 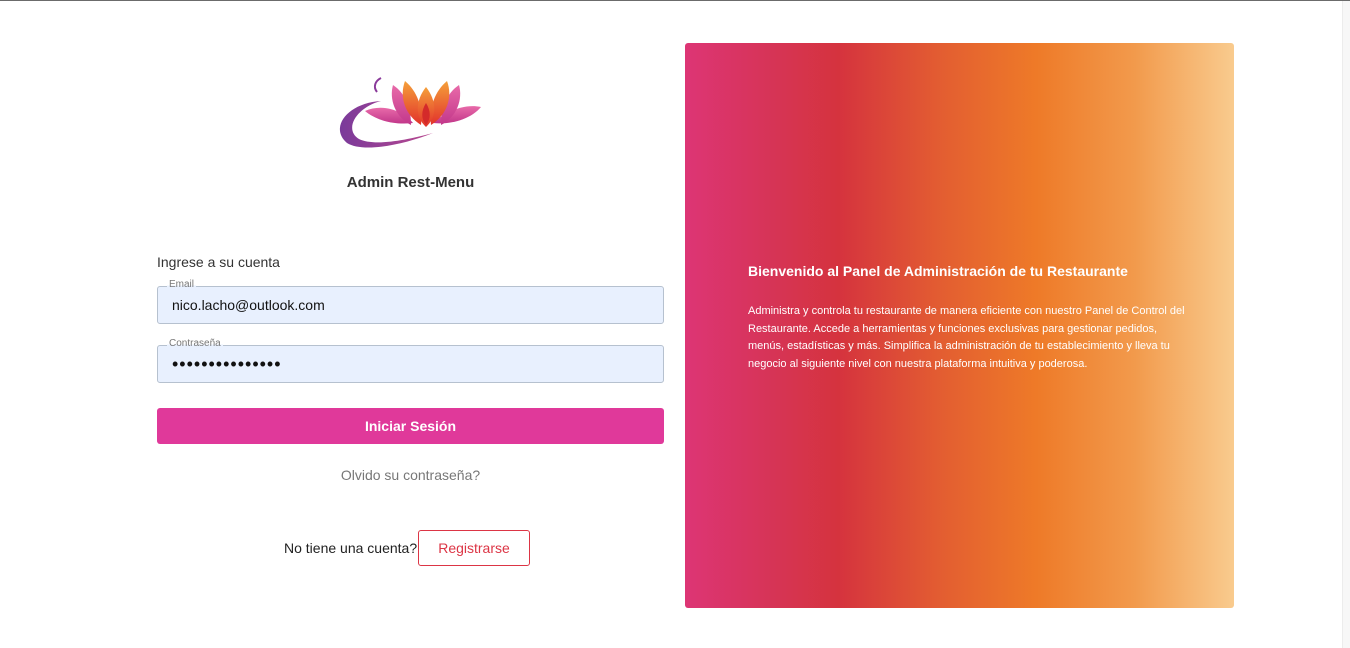 What do you see at coordinates (410, 364) in the screenshot?
I see `password-input` at bounding box center [410, 364].